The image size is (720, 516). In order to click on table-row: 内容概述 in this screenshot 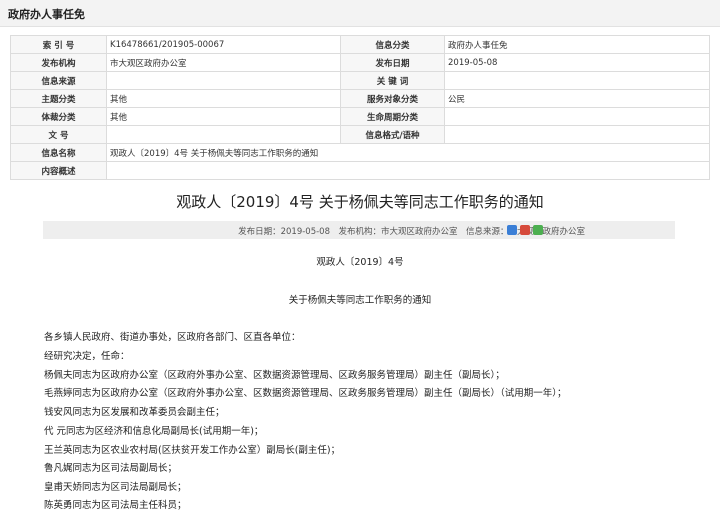, I will do `click(360, 170)`.